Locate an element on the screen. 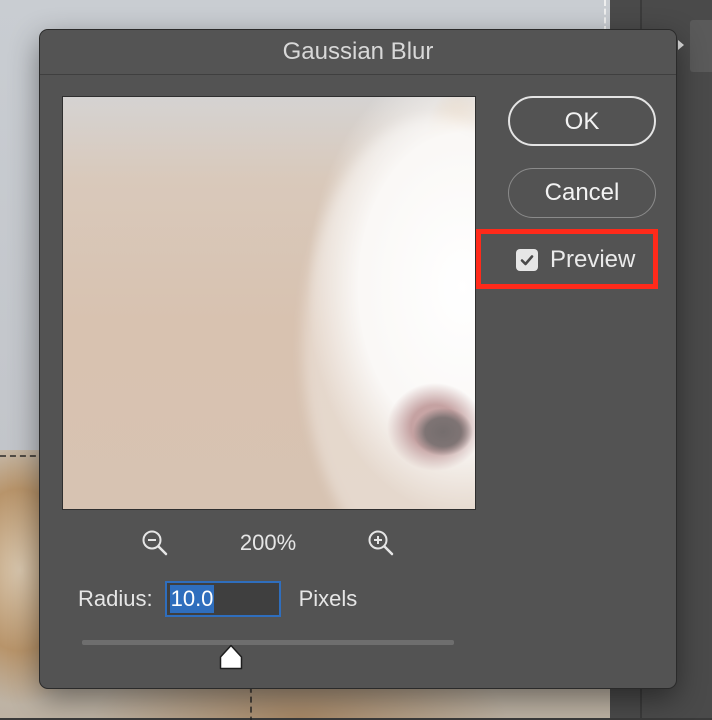 Image resolution: width=712 pixels, height=720 pixels. radius-label: Radius: is located at coordinates (115, 598).